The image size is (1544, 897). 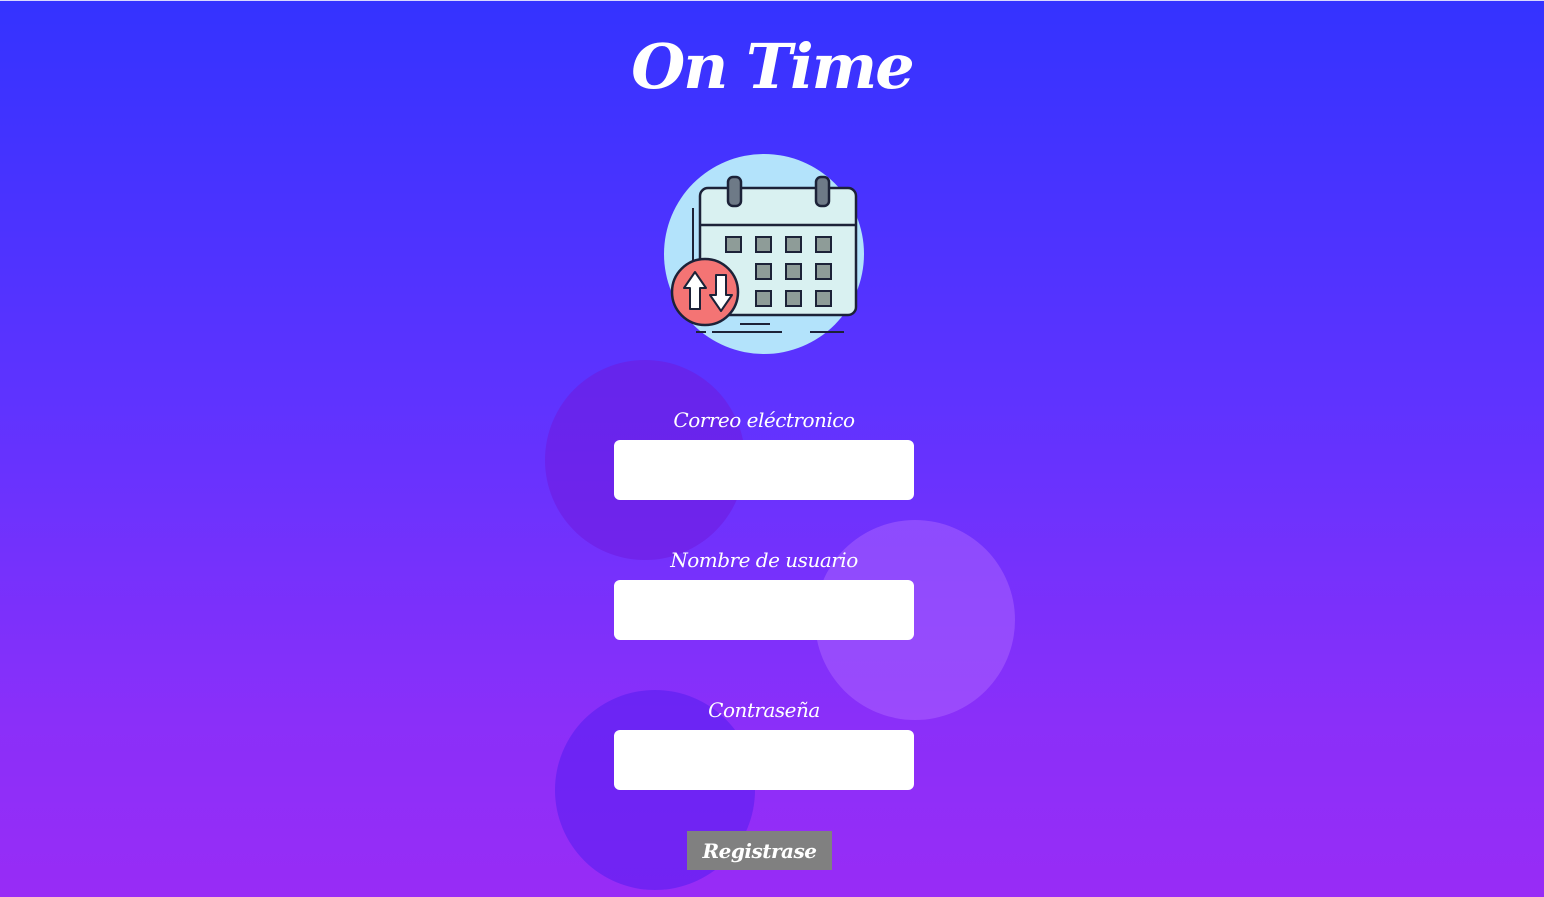 I want to click on register-button: Registrase, so click(x=759, y=850).